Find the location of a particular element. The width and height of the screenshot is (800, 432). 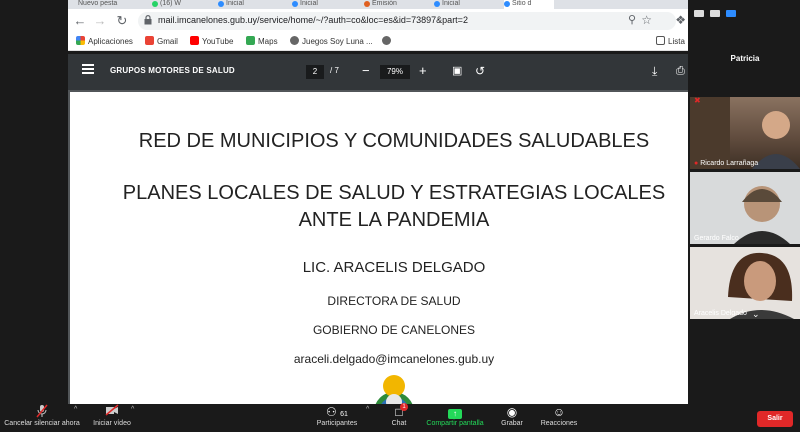

start-video-button: Iniciar vídeo is located at coordinates (112, 418).